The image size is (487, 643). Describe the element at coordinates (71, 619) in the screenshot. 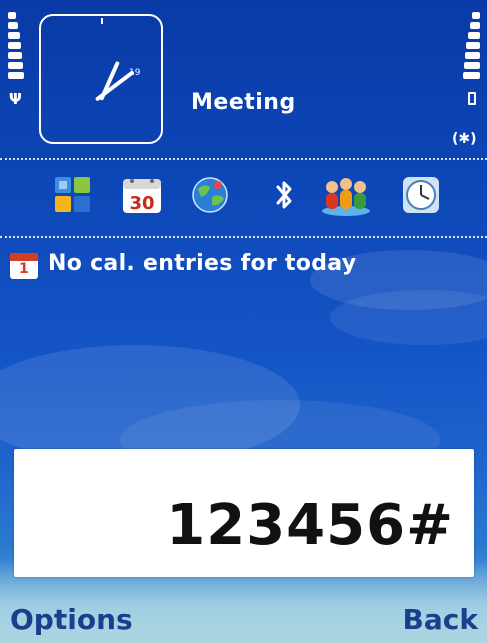

I see `options-softkey: Options` at that location.